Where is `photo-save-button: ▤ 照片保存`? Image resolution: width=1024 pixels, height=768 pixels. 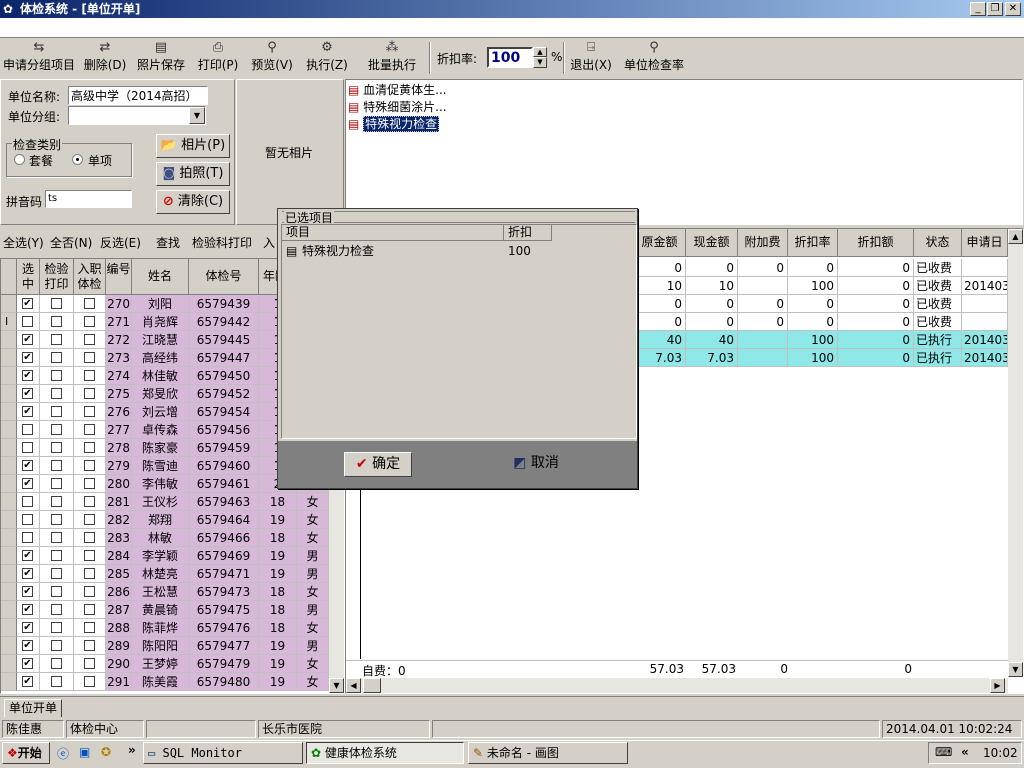
photo-save-button: ▤ 照片保存 is located at coordinates (161, 58).